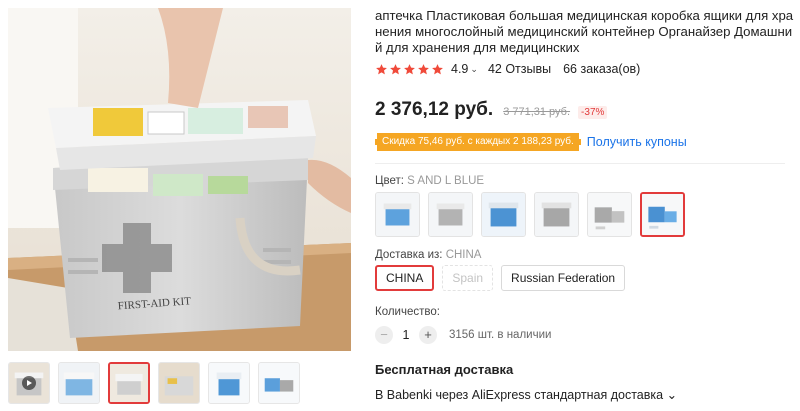 The height and width of the screenshot is (411, 800). What do you see at coordinates (637, 142) in the screenshot?
I see `get-coupons-link: Получить купоны` at bounding box center [637, 142].